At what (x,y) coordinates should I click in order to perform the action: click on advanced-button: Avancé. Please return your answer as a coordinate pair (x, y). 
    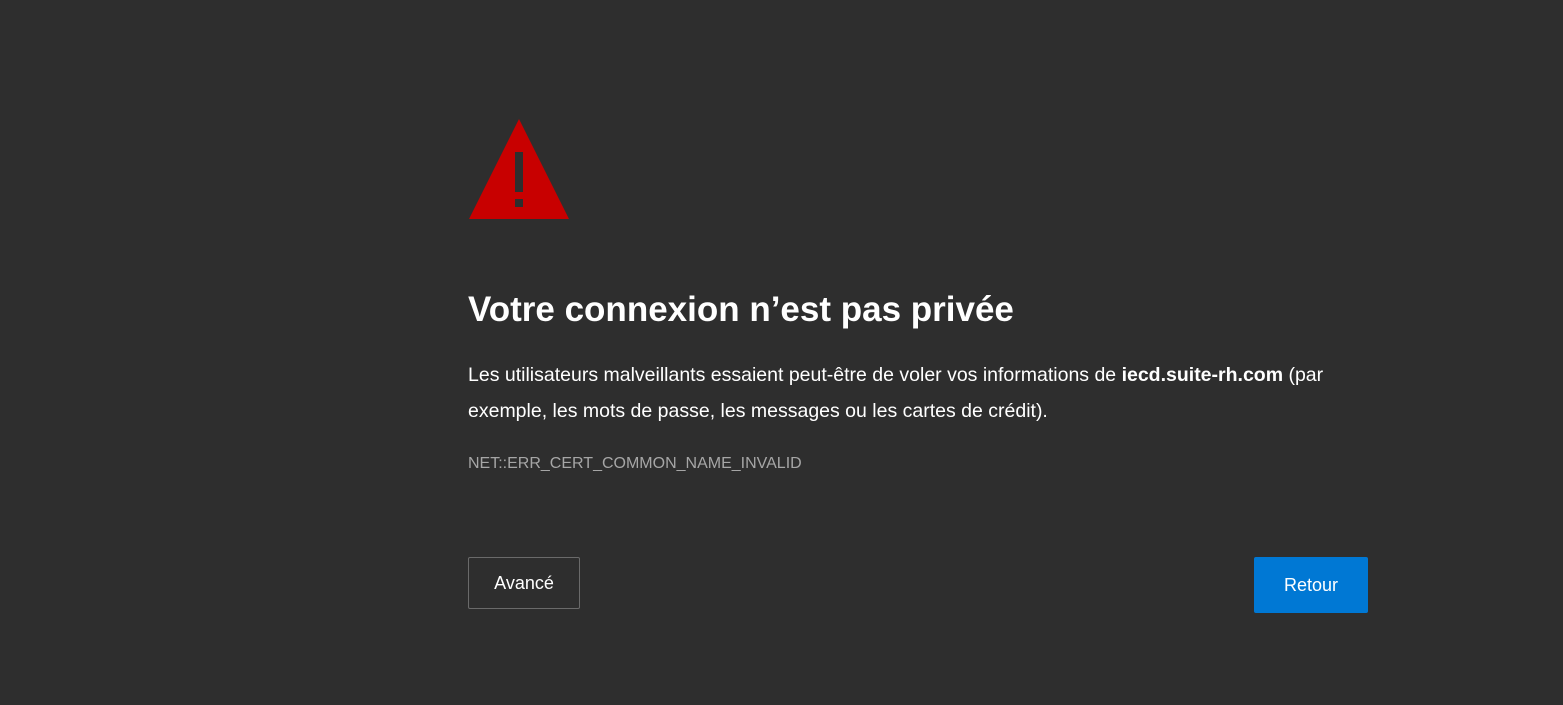
    Looking at the image, I should click on (524, 583).